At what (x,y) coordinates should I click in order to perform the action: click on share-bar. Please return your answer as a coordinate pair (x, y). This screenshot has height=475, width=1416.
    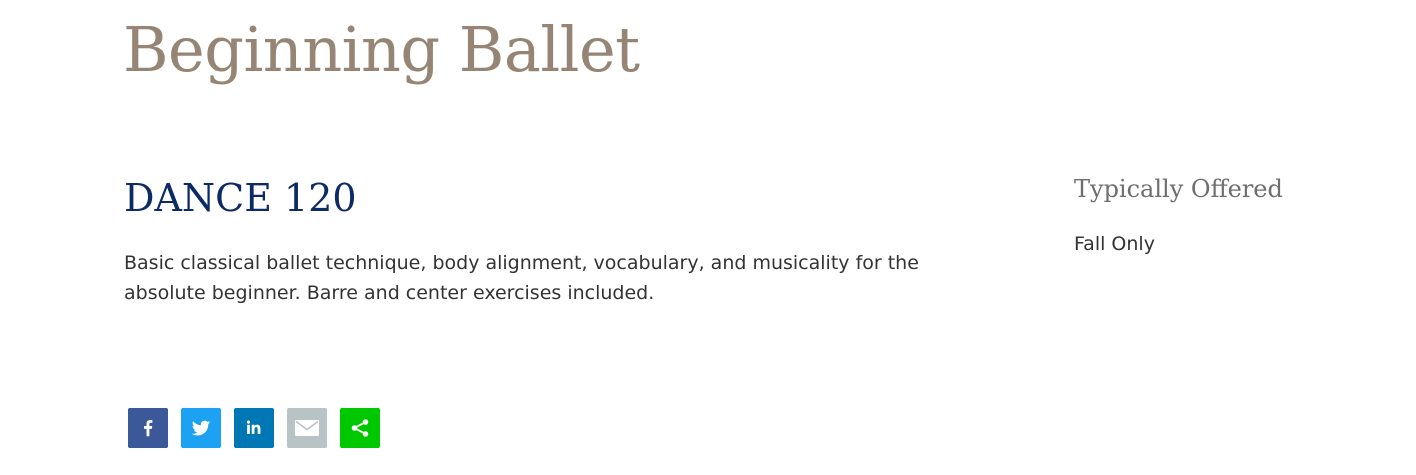
    Looking at the image, I should click on (254, 428).